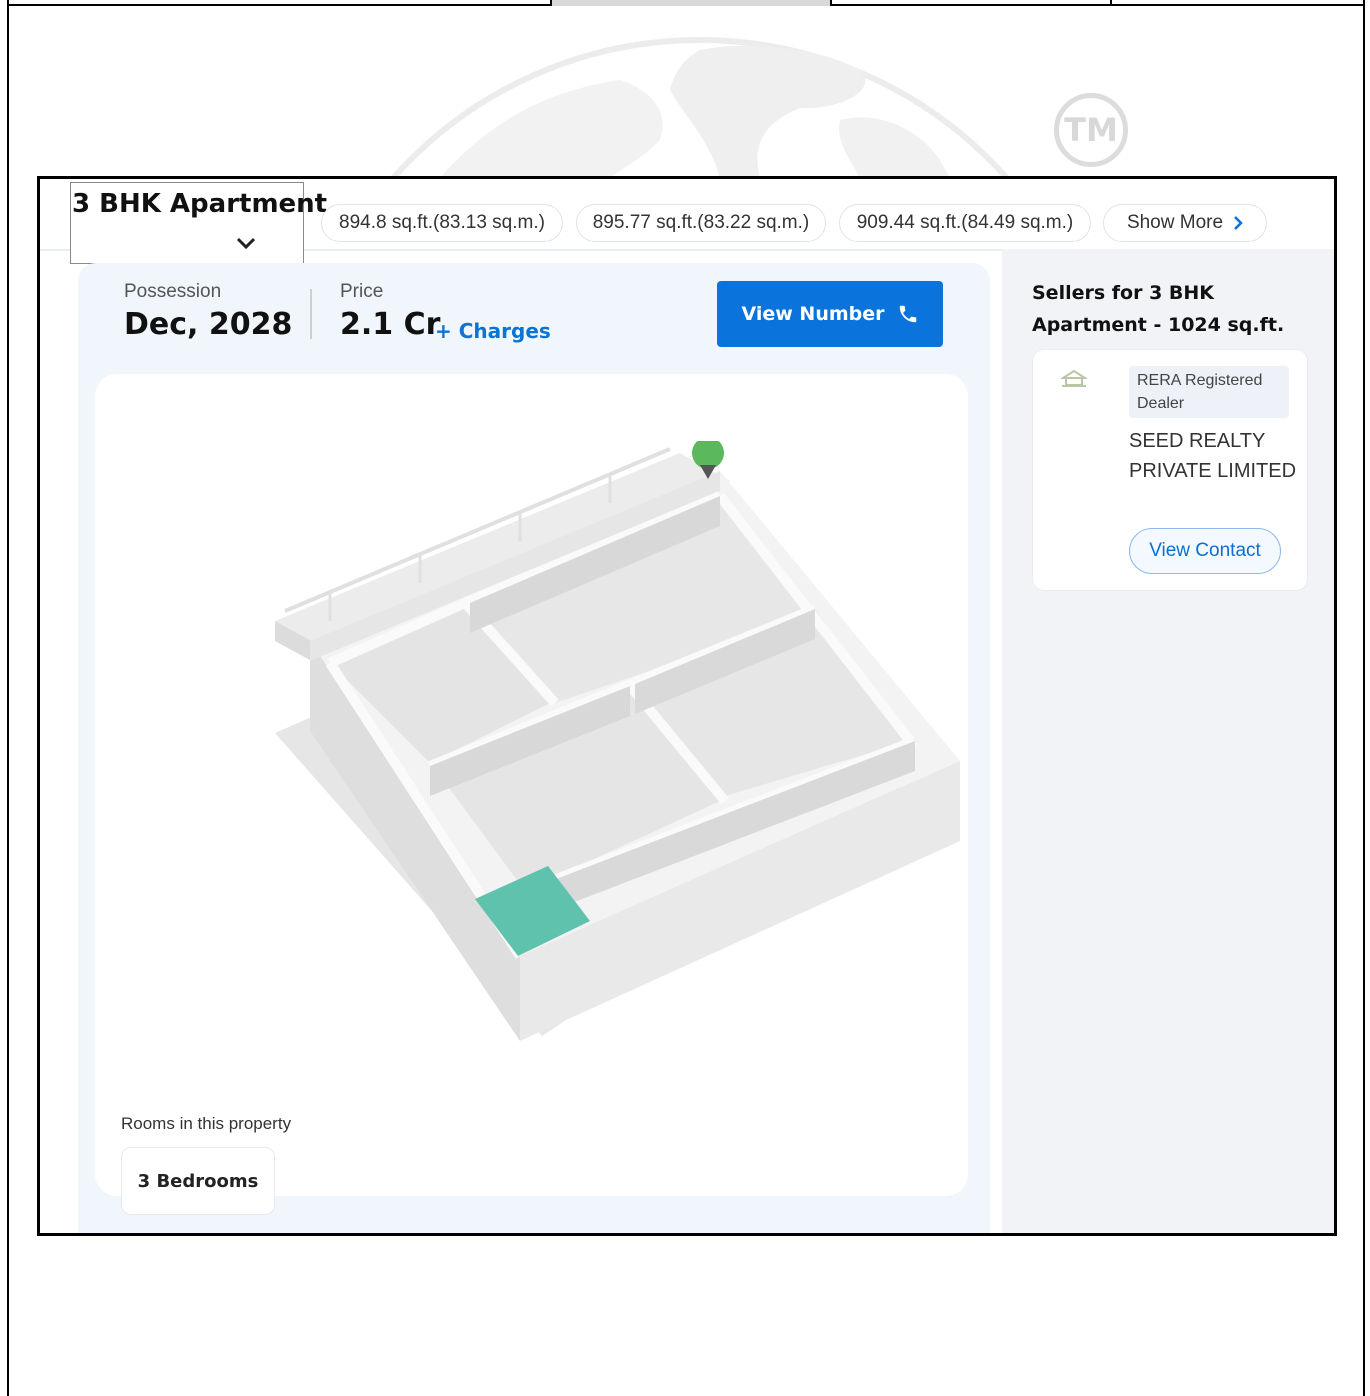  I want to click on chevron-down-icon, so click(246, 243).